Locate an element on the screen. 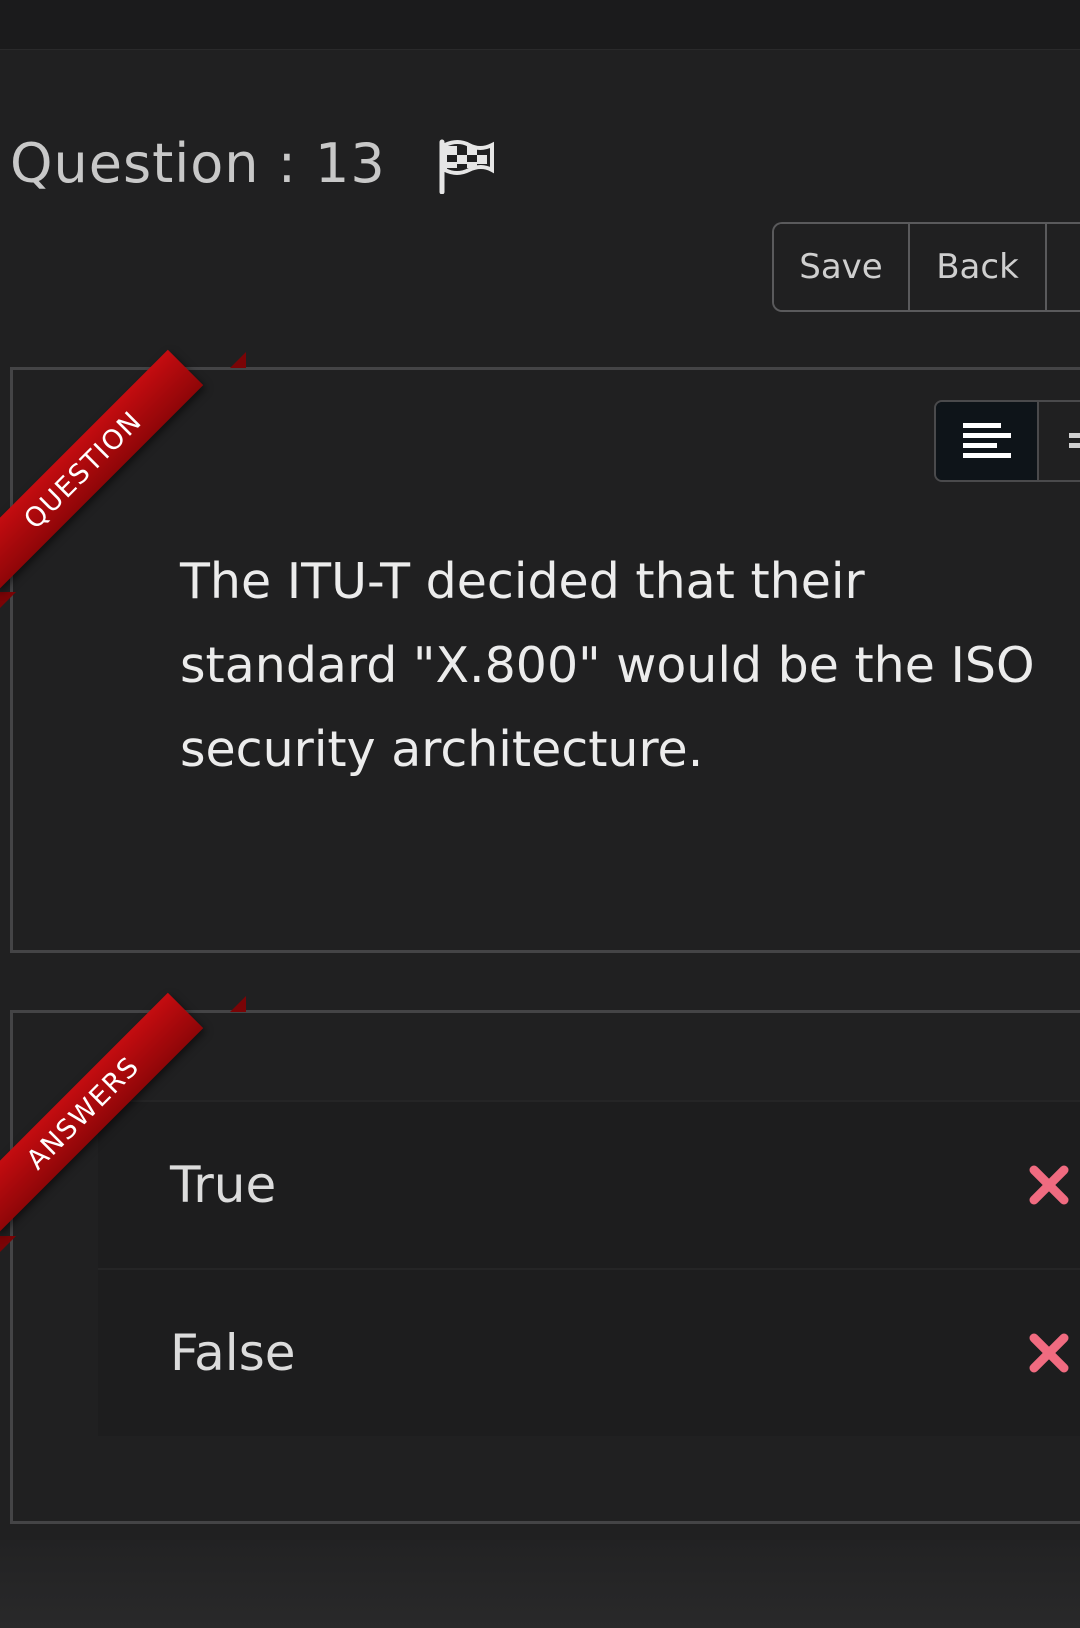  answer-label: False is located at coordinates (233, 1353).